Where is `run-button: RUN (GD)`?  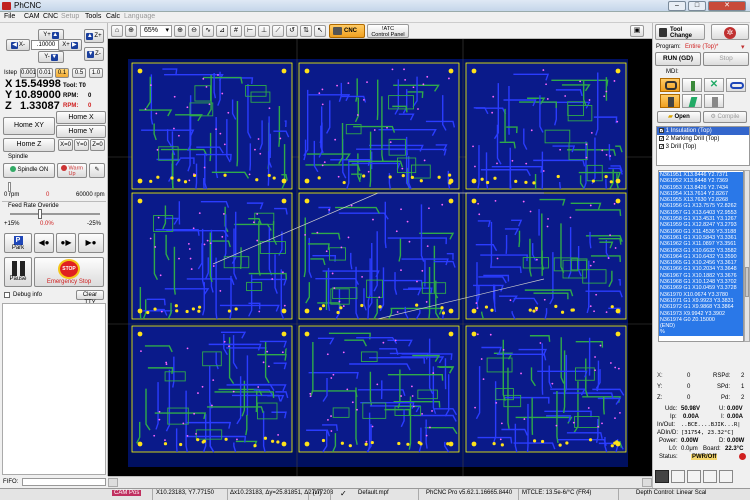
run-button: RUN (GD) is located at coordinates (678, 59).